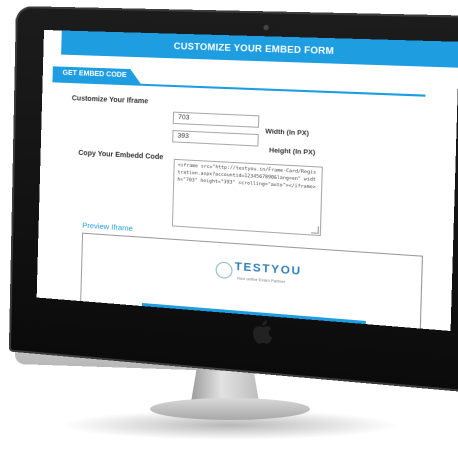  What do you see at coordinates (287, 133) in the screenshot?
I see `width-unit-label: Width (In PX)` at bounding box center [287, 133].